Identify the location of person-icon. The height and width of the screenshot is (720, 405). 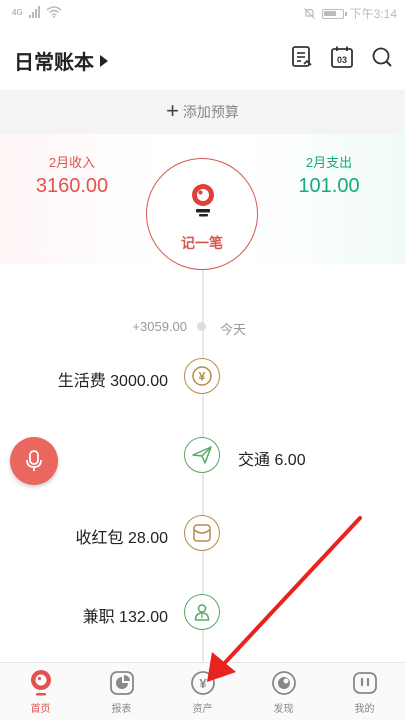
(202, 612).